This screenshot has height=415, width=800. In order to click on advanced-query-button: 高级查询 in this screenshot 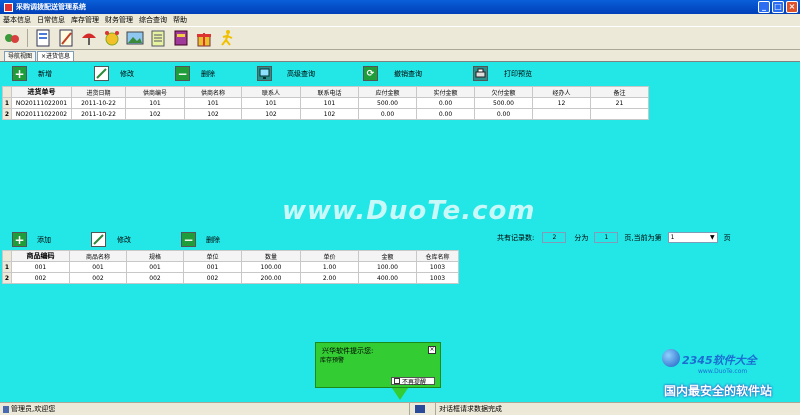, I will do `click(286, 73)`.